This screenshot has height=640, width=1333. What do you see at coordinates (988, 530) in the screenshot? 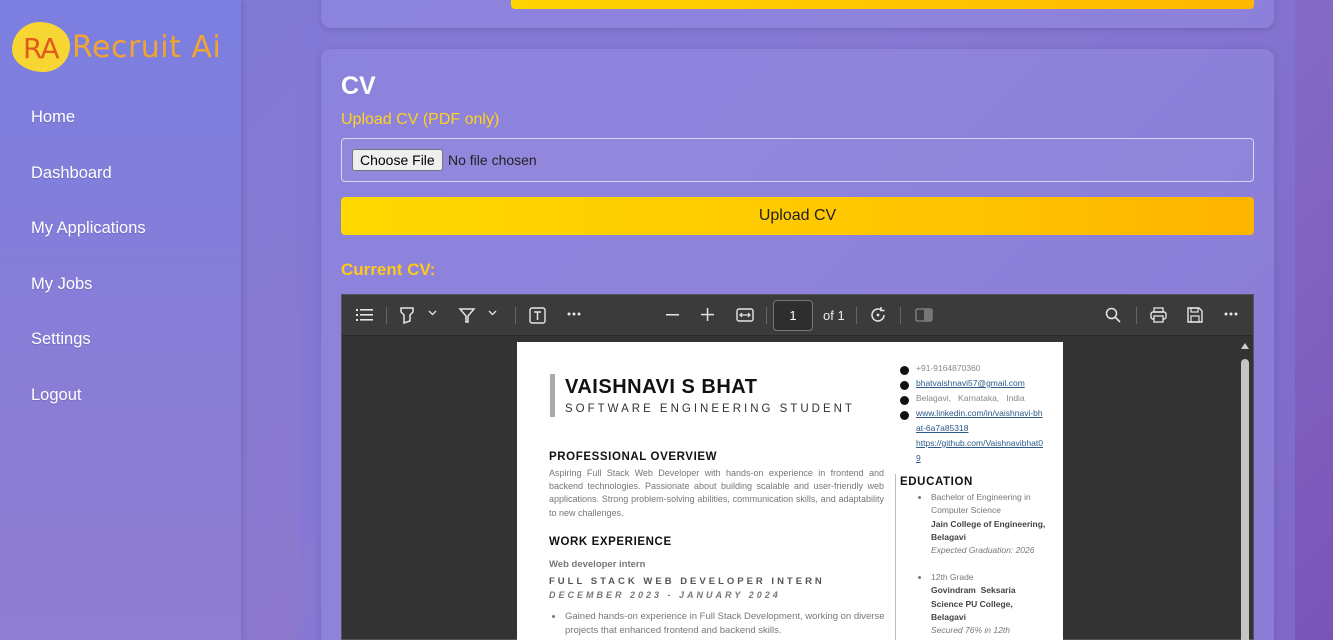
I see `education-institution: Jain College of Engineering, Belagavi` at bounding box center [988, 530].